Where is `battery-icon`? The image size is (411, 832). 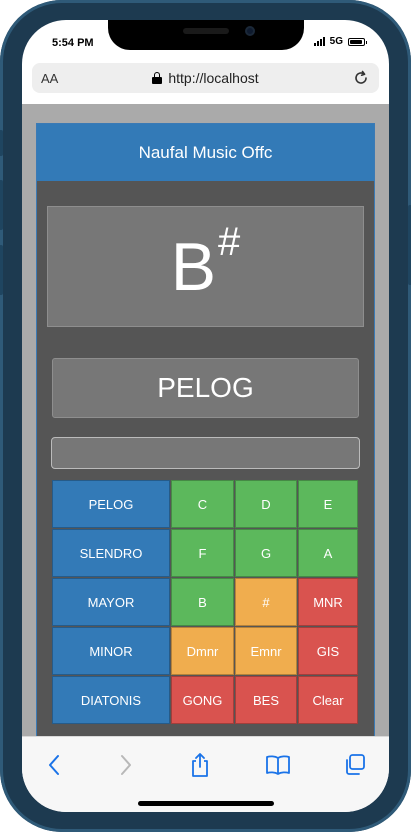 battery-icon is located at coordinates (357, 41).